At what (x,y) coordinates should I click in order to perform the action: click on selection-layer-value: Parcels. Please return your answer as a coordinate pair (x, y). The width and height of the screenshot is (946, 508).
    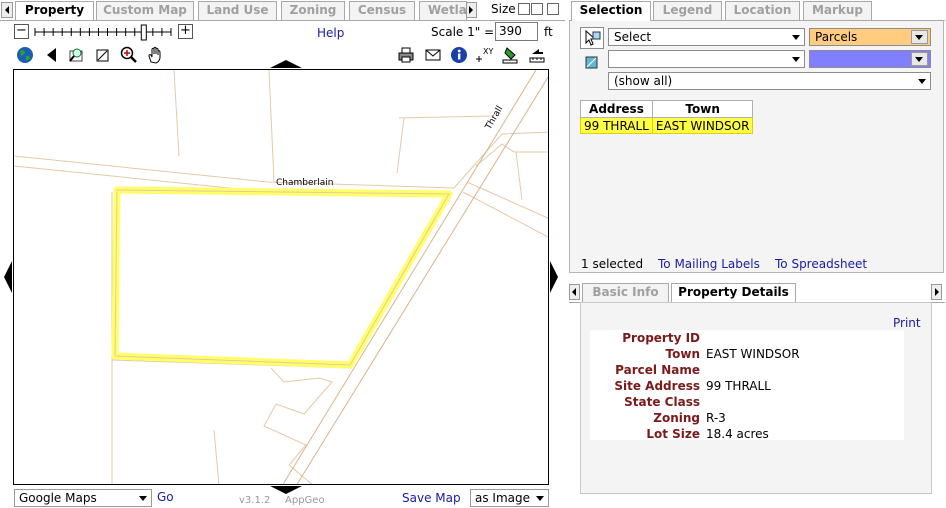
    Looking at the image, I should click on (836, 37).